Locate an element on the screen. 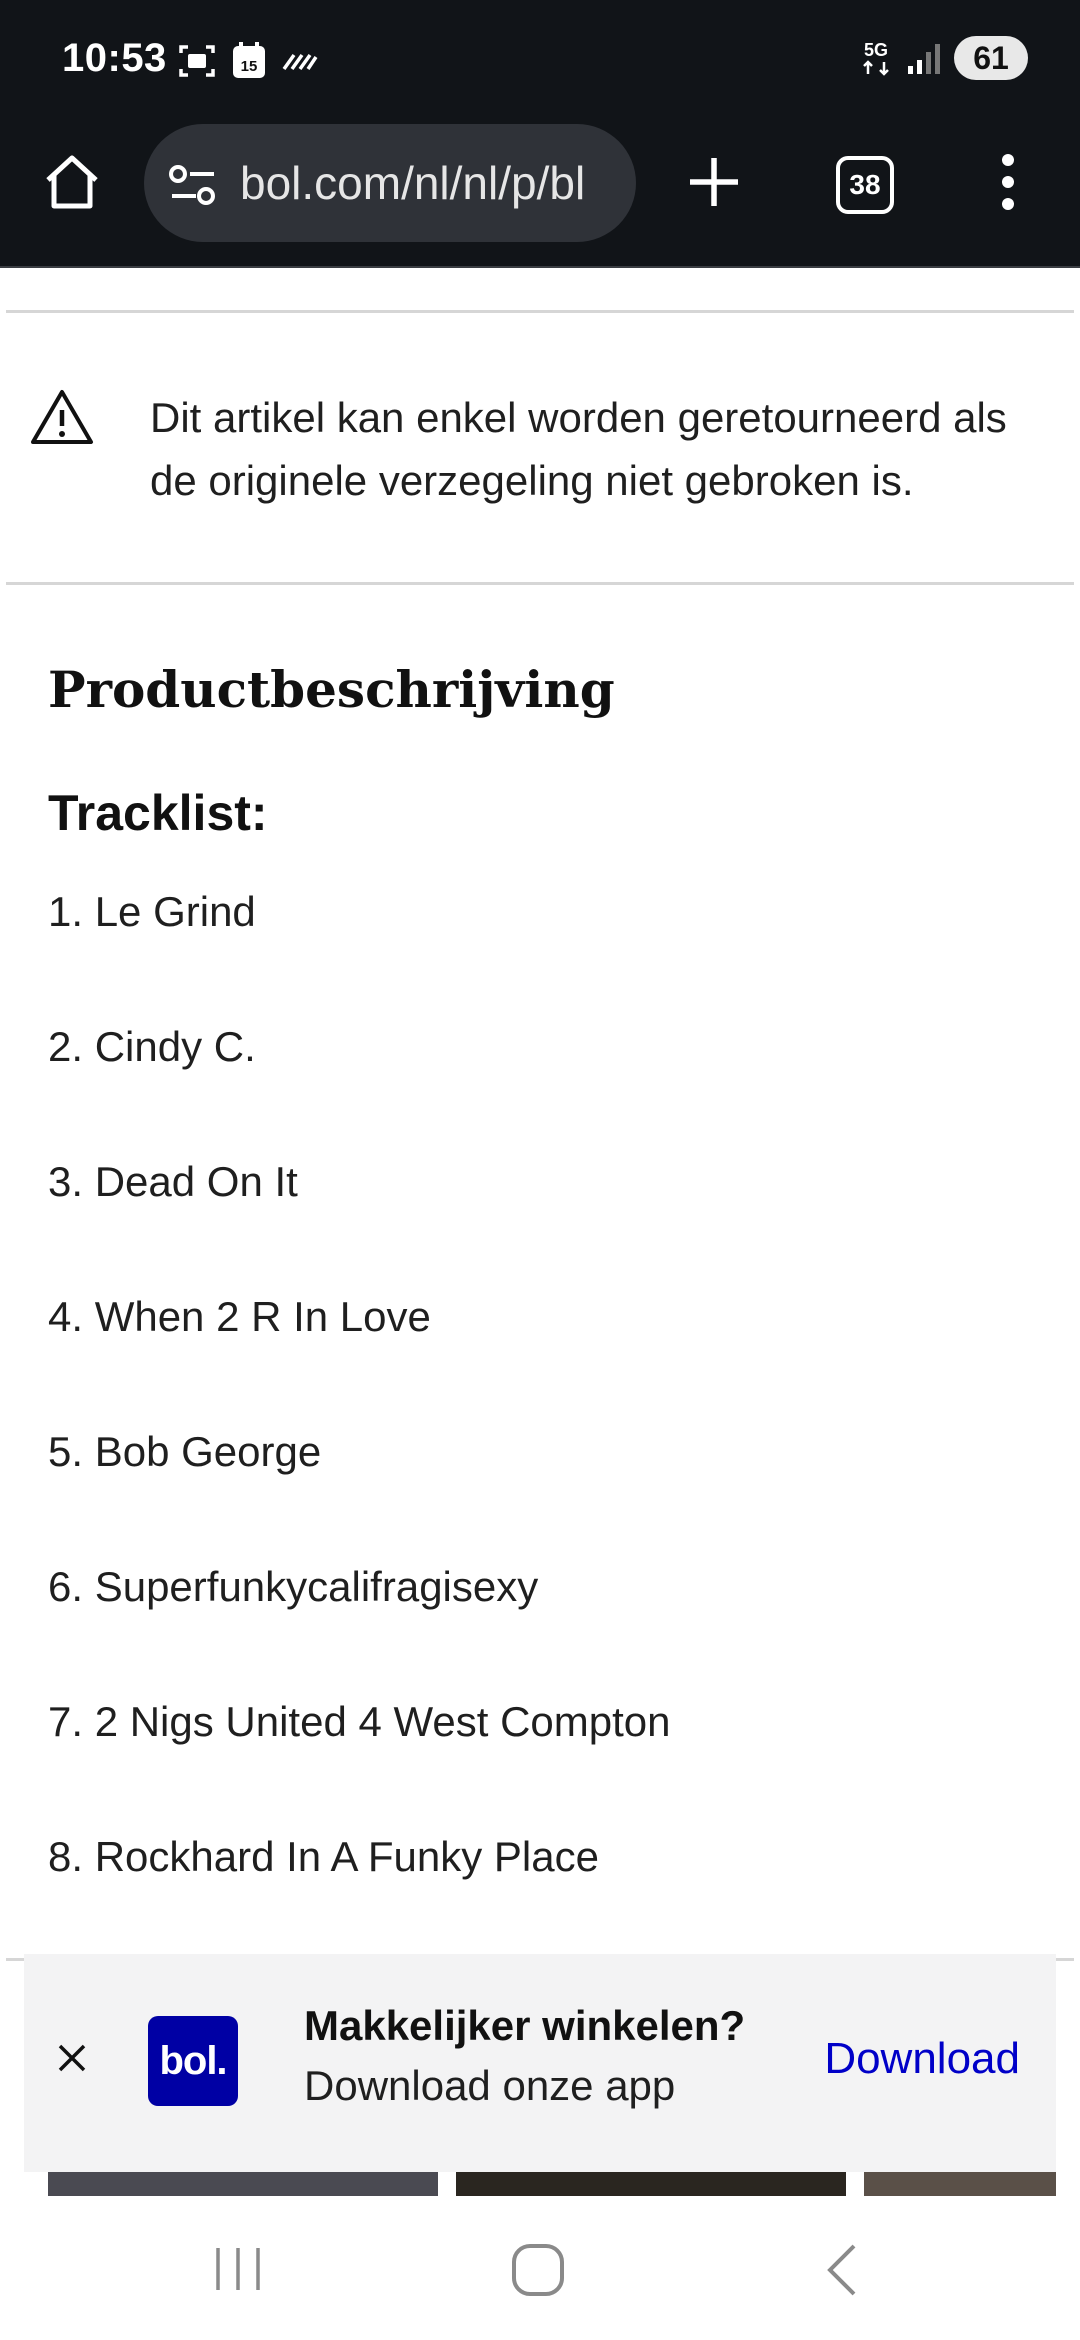 This screenshot has width=1080, height=2340. url-text: bol.com/nl/nl/p/bl is located at coordinates (430, 183).